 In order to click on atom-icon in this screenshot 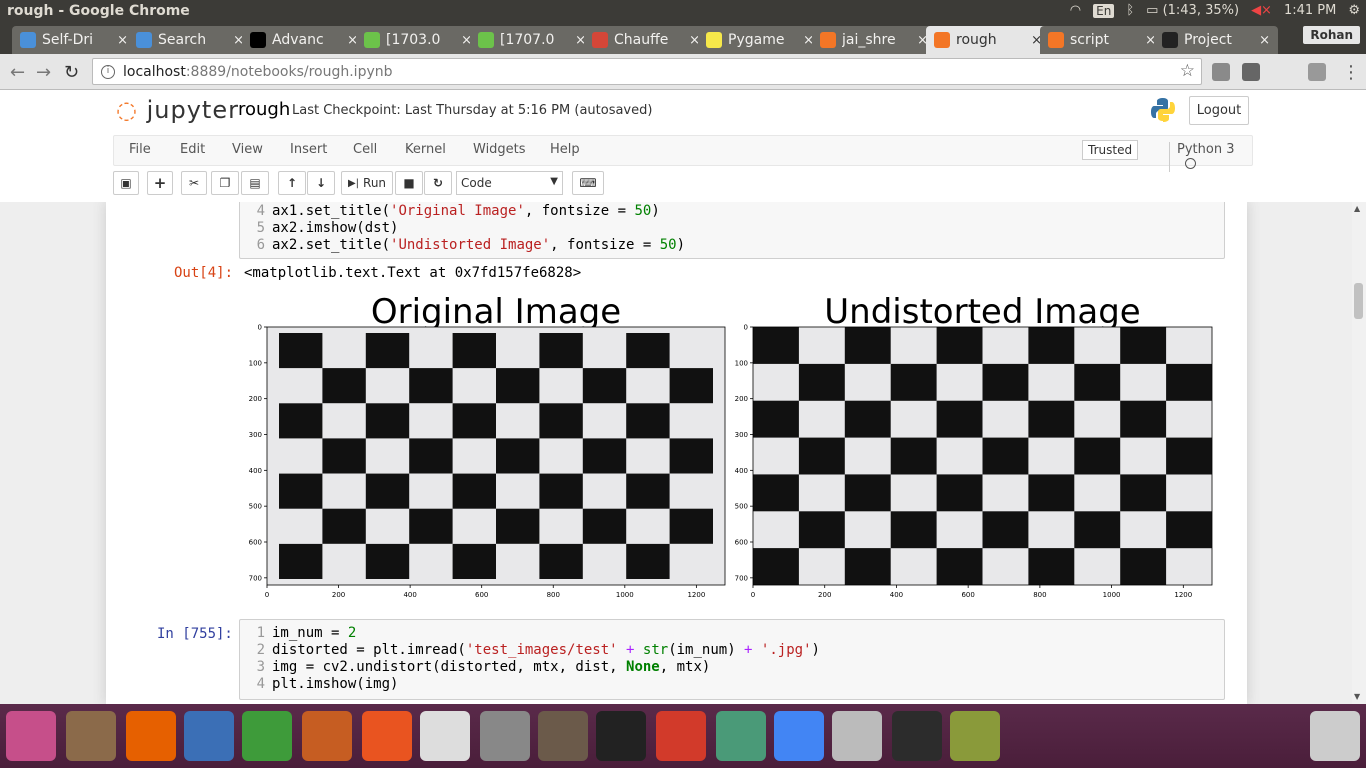, I will do `click(741, 736)`.